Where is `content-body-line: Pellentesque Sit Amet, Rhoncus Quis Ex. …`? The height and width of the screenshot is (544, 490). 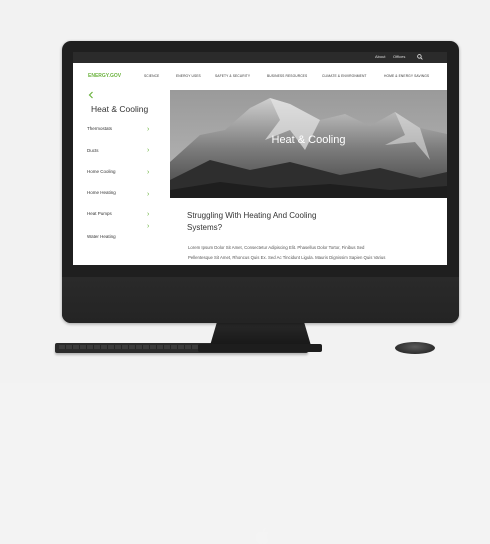
content-body-line: Pellentesque Sit Amet, Rhoncus Quis Ex. … is located at coordinates (287, 257).